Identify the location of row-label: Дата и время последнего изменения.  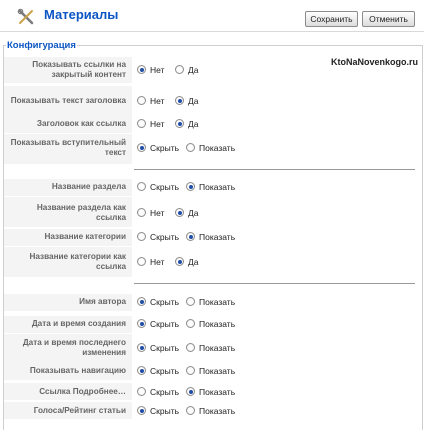
(74, 347).